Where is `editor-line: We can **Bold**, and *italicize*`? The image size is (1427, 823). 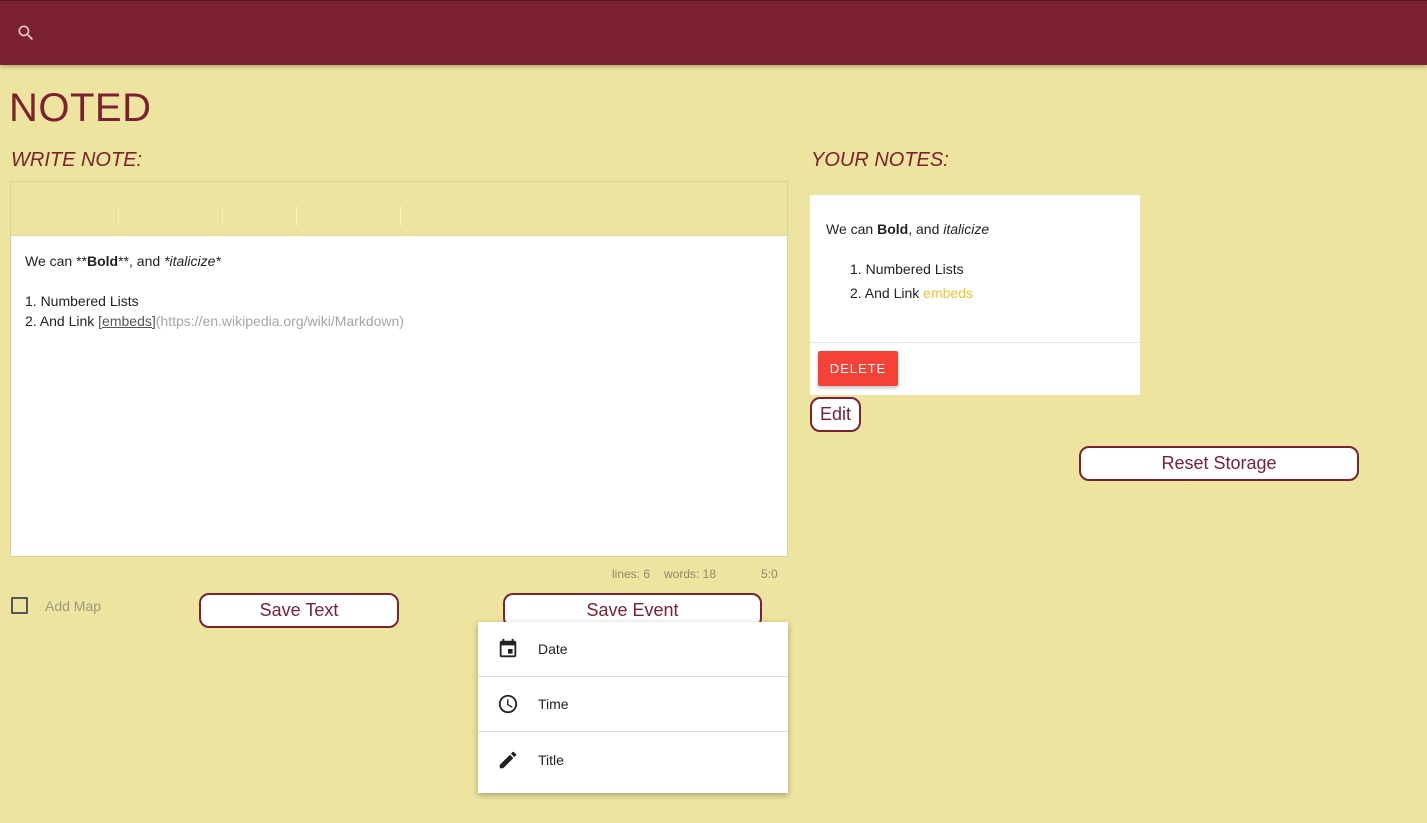
editor-line: We can **Bold**, and *italicize* is located at coordinates (123, 261).